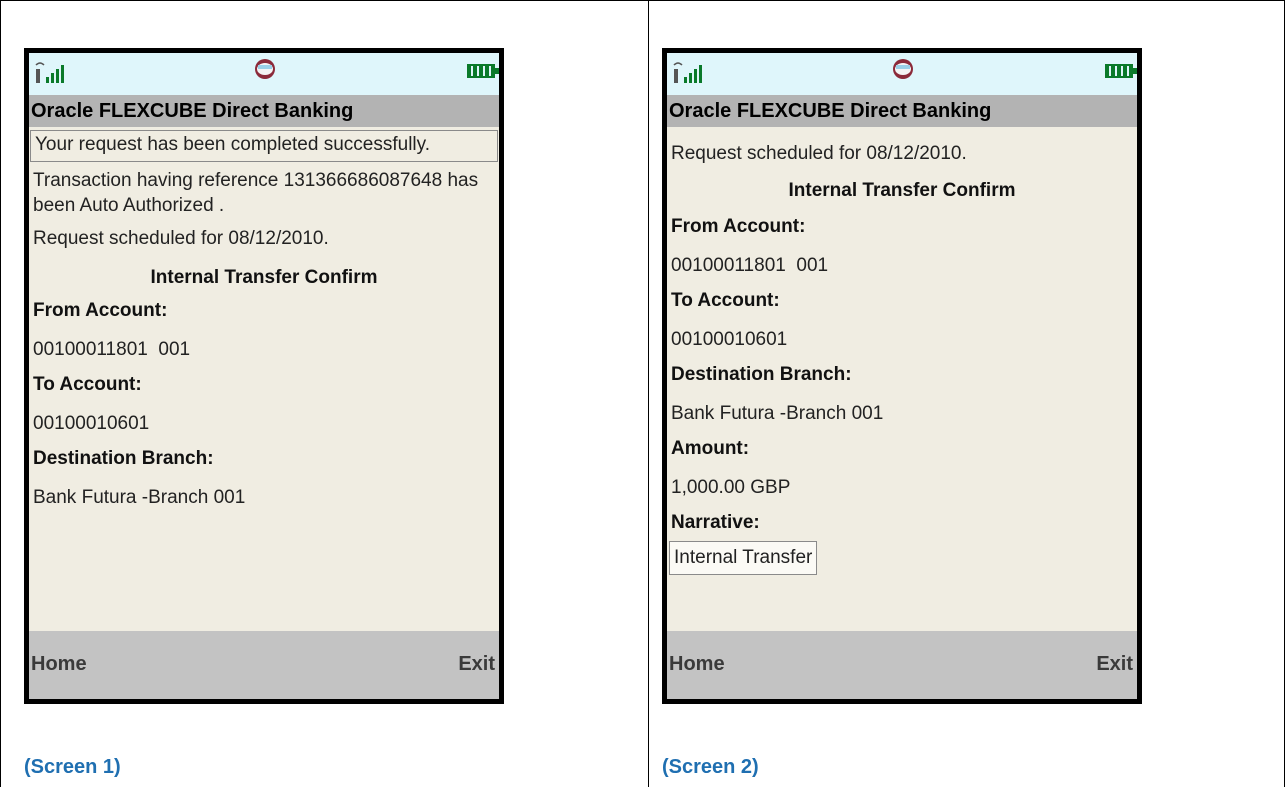 The image size is (1285, 787). I want to click on screen-2-caption: (Screen 2), so click(710, 767).